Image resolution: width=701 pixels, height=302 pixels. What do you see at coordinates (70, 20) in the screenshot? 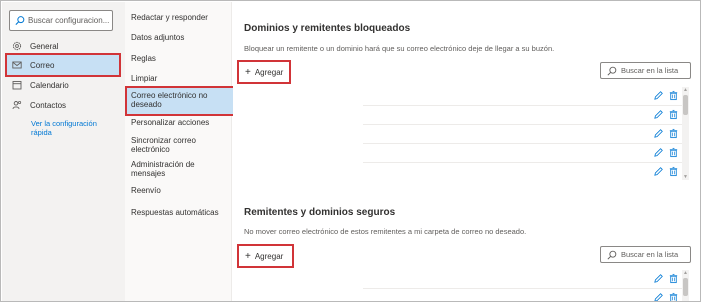
I see `settings-search-input` at bounding box center [70, 20].